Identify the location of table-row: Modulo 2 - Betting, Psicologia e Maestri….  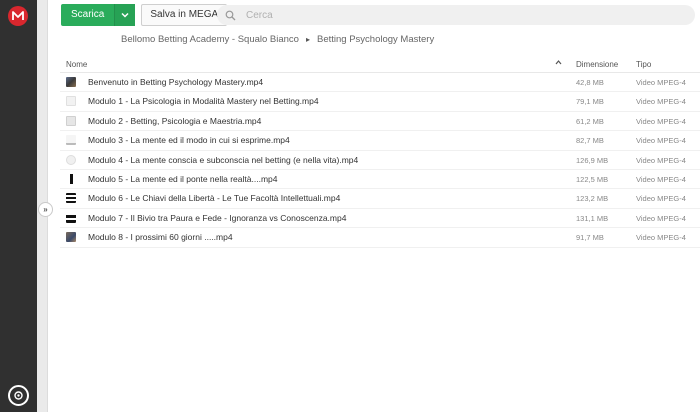
(380, 122).